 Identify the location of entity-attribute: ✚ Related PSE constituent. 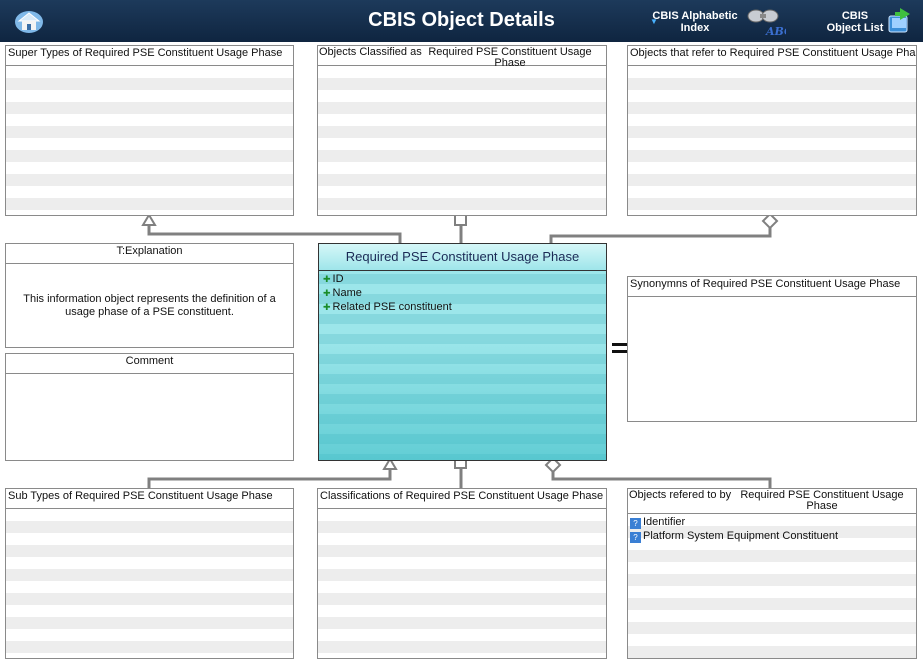
(387, 307).